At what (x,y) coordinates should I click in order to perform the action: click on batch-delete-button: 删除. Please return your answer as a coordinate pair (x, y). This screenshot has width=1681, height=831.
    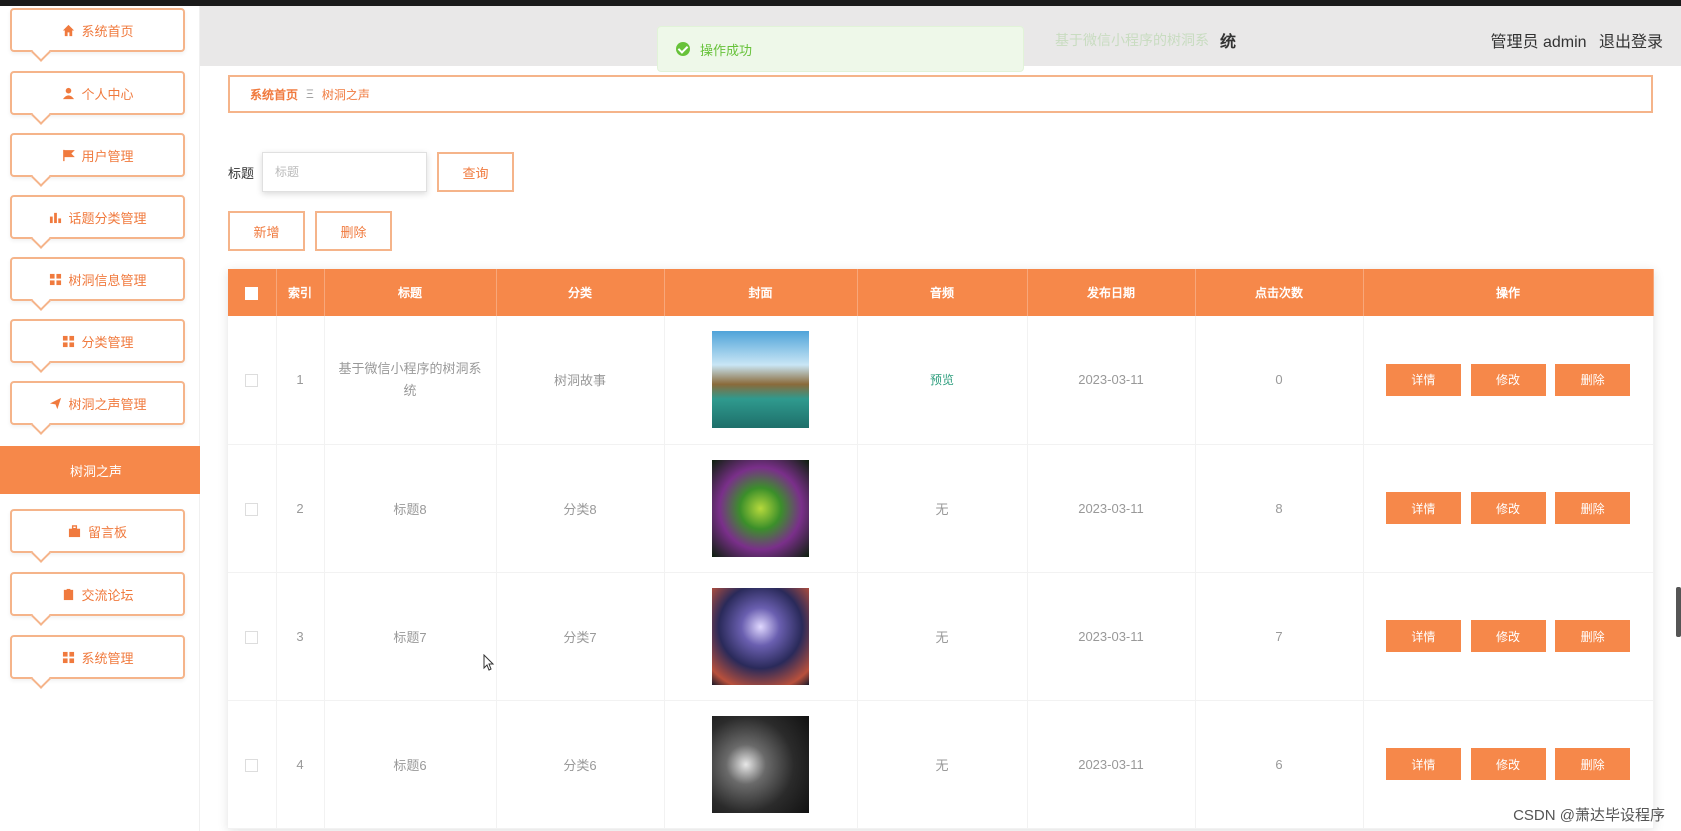
    Looking at the image, I should click on (353, 231).